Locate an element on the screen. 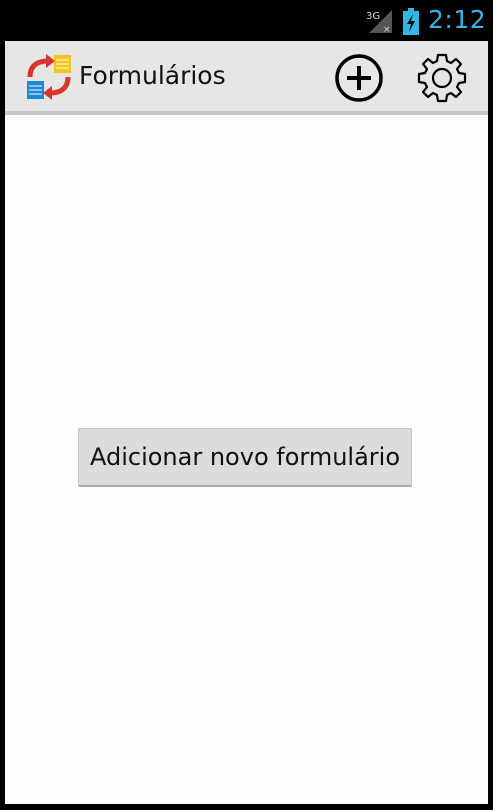 The height and width of the screenshot is (810, 493). battery-charging-icon is located at coordinates (411, 21).